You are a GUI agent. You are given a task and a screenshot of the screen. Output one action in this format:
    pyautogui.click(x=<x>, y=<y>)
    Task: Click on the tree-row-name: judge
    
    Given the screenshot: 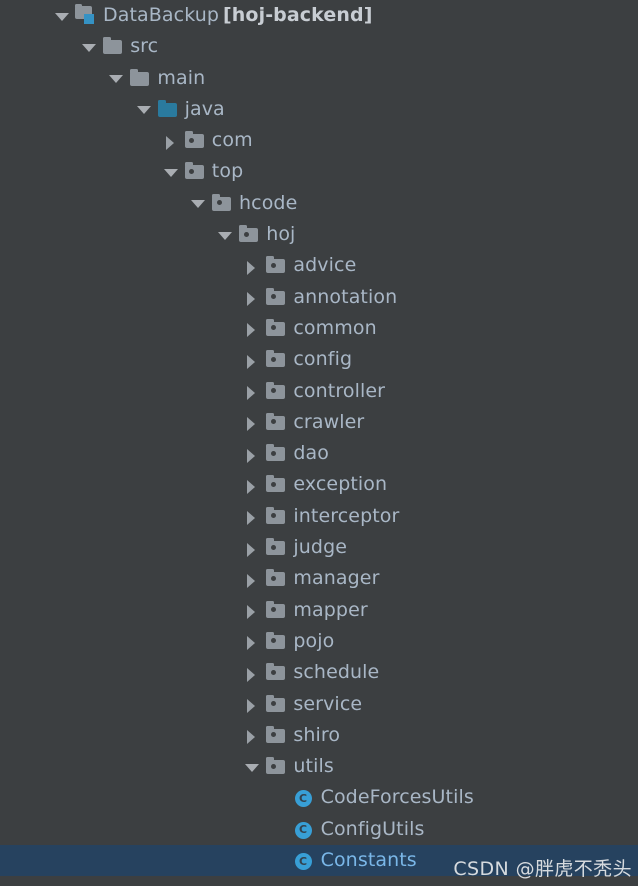 What is the action you would take?
    pyautogui.click(x=320, y=547)
    